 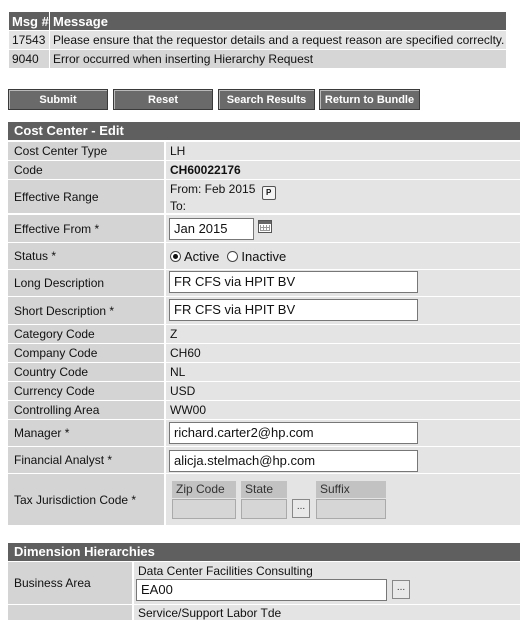 What do you see at coordinates (70, 612) in the screenshot?
I see `field-label` at bounding box center [70, 612].